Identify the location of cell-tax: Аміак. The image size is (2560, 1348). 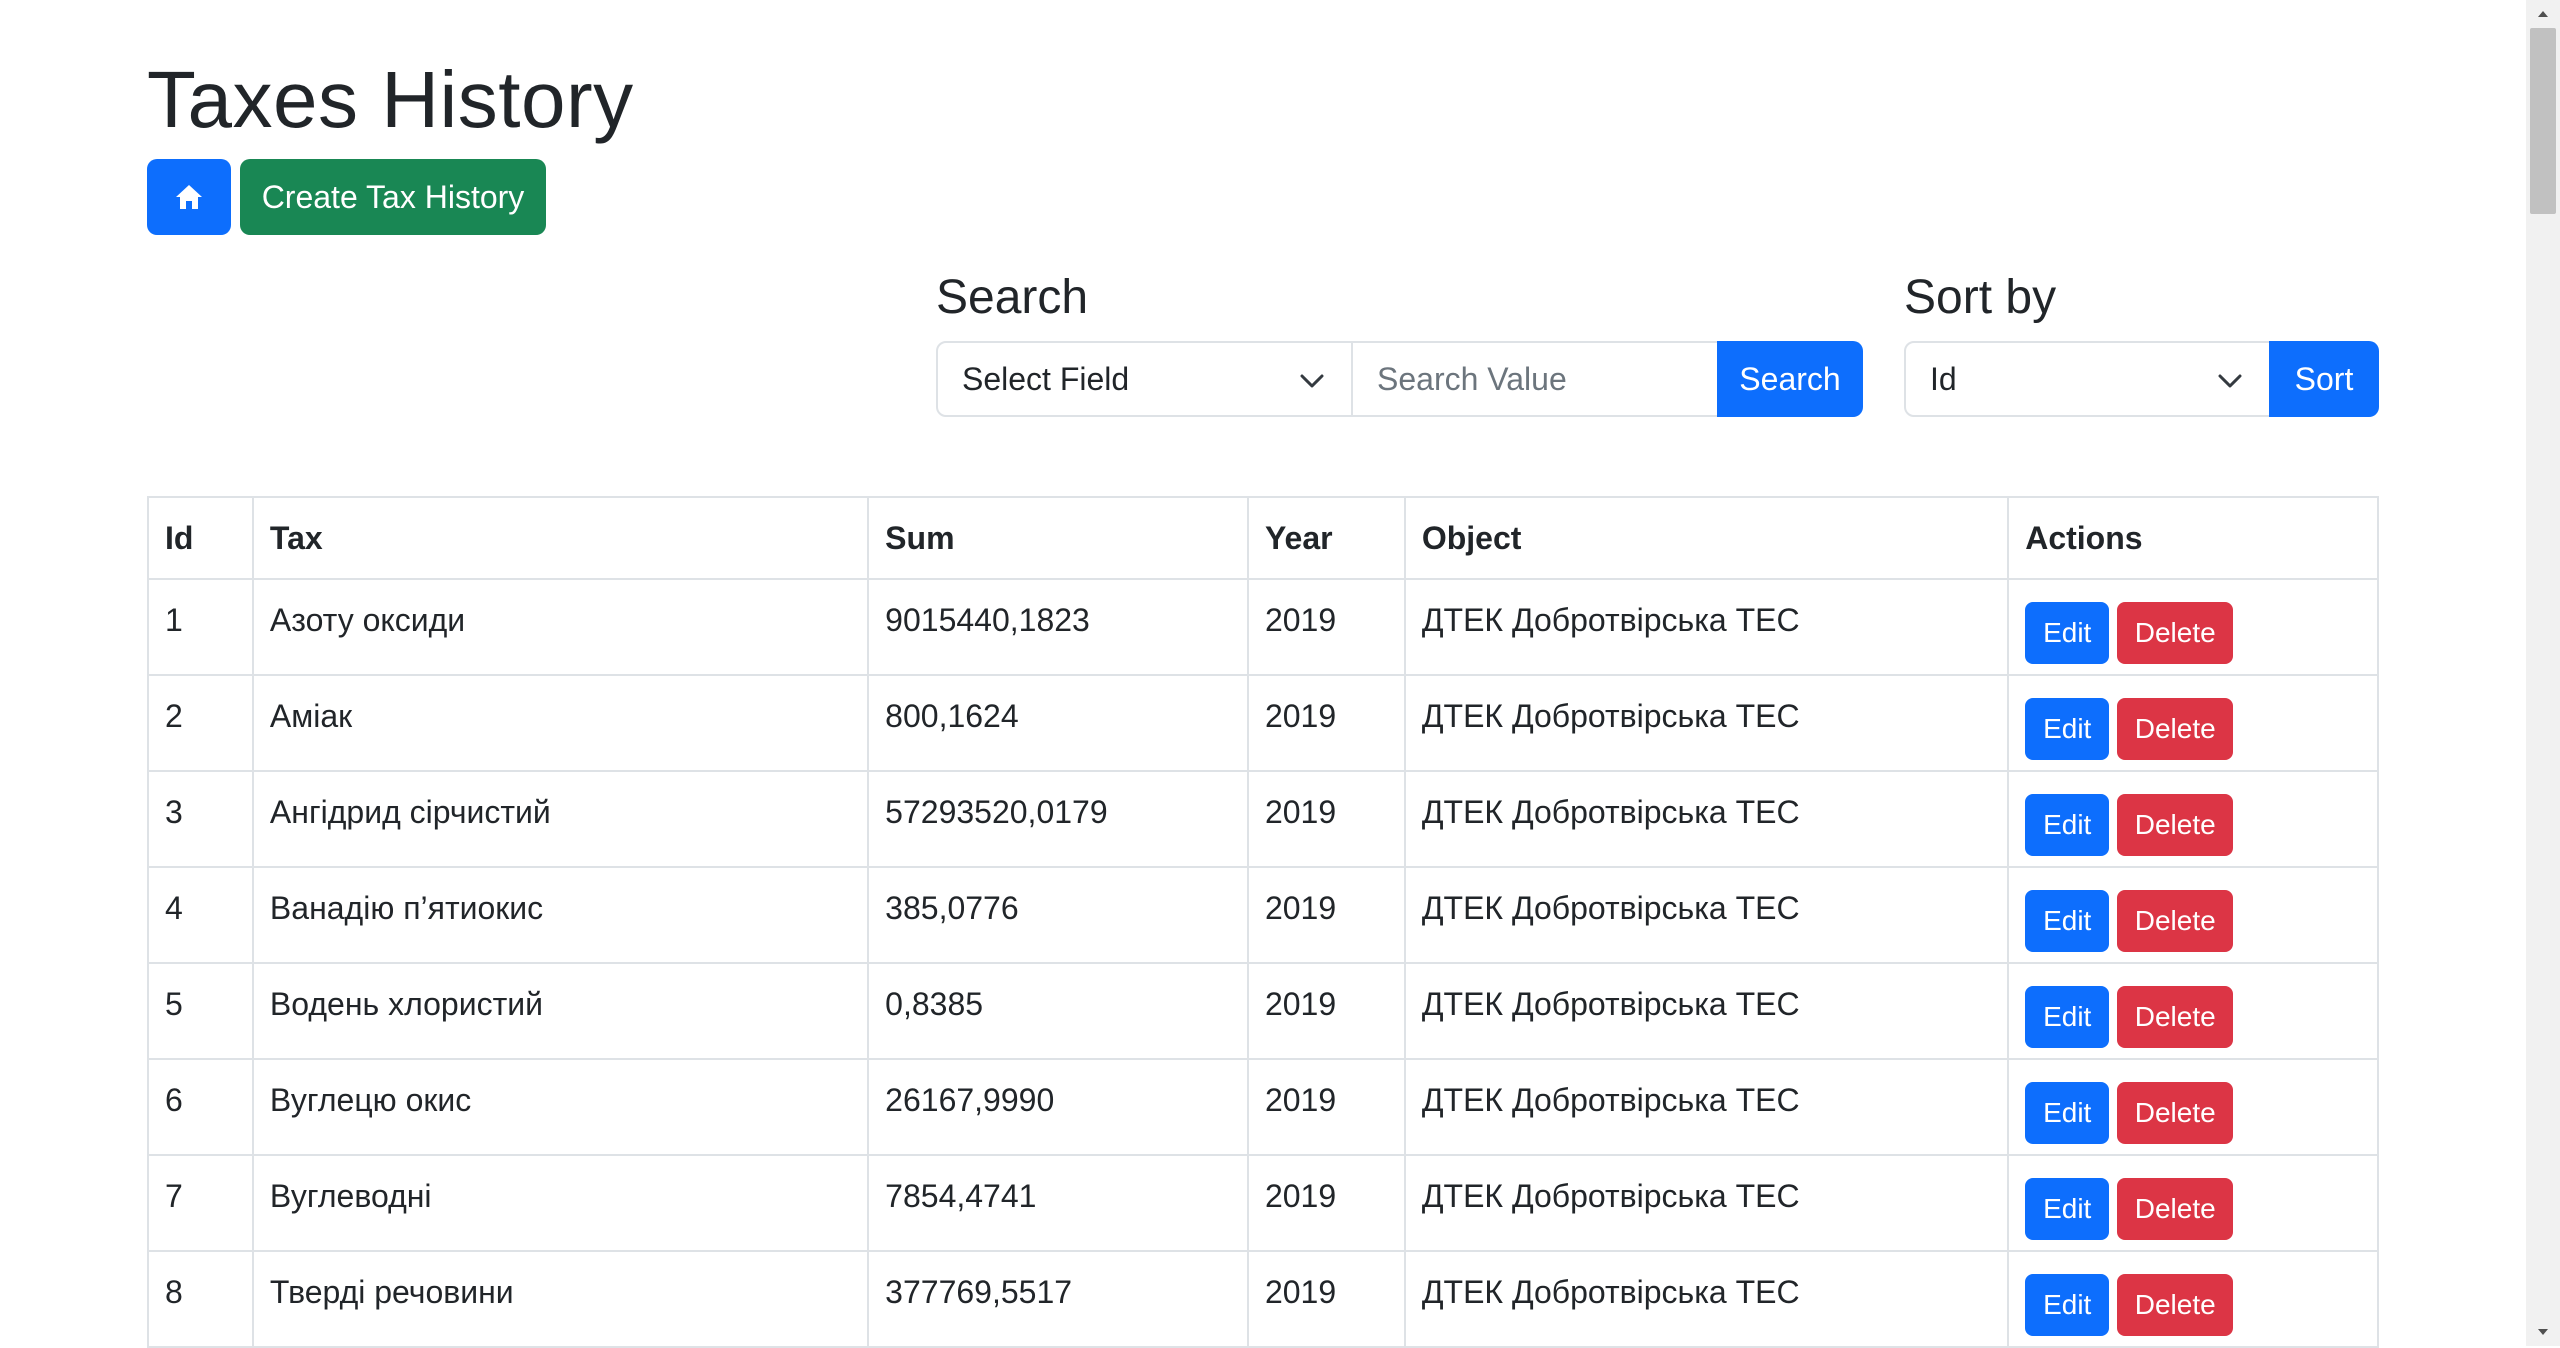
(560, 723).